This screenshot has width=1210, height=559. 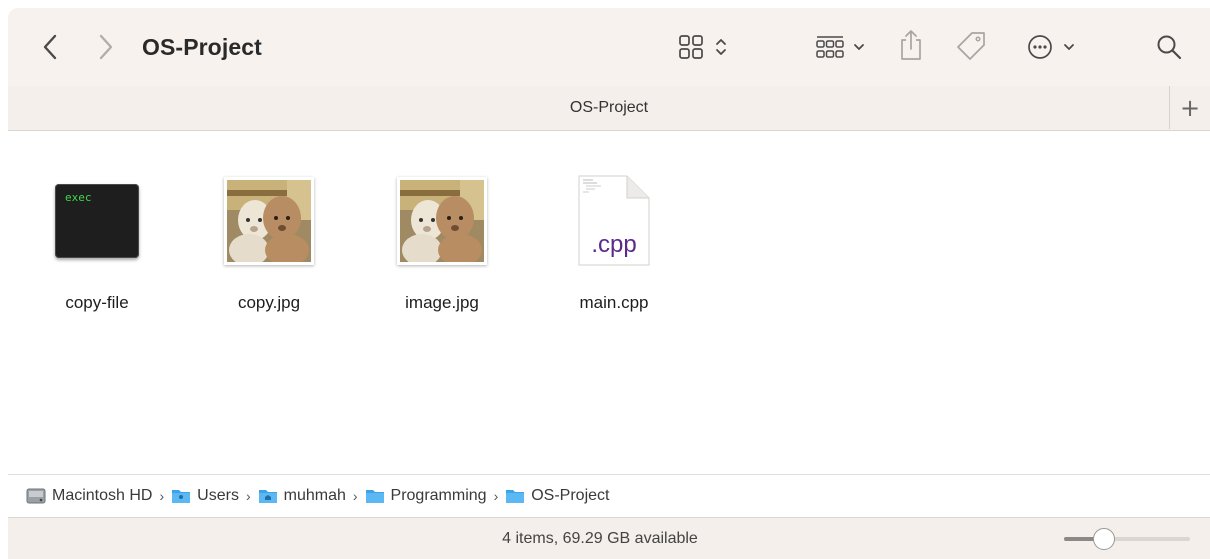 I want to click on chevron-left-icon, so click(x=50, y=47).